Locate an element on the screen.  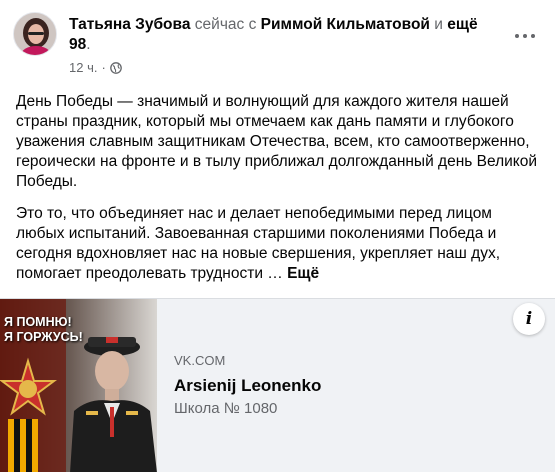
image-caption-line: Я ПОМНЮ! is located at coordinates (38, 322).